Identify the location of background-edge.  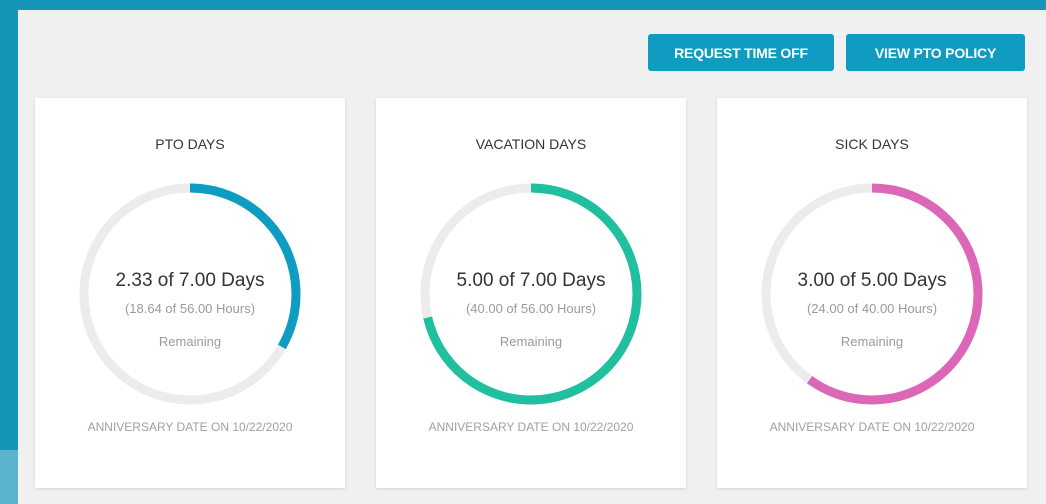
(9, 477).